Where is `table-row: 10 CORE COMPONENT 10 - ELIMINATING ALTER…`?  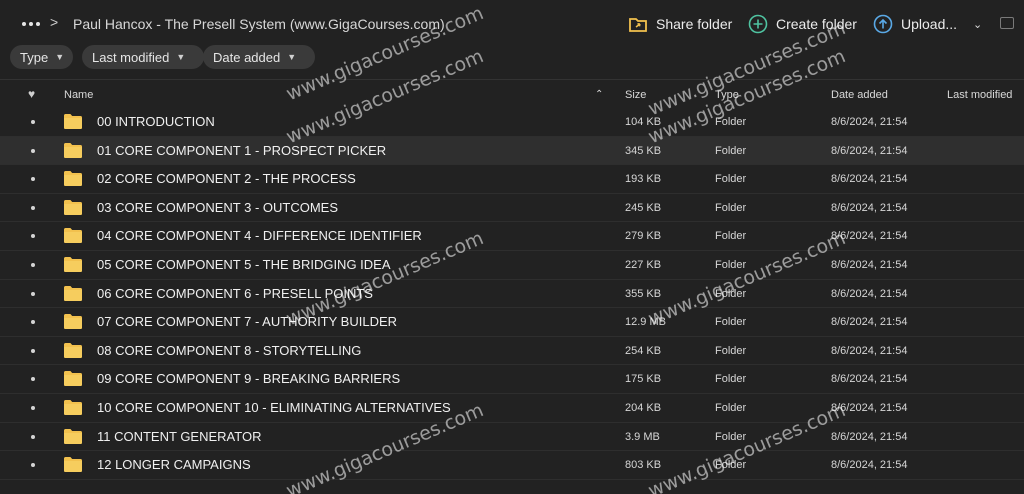
table-row: 10 CORE COMPONENT 10 - ELIMINATING ALTER… is located at coordinates (512, 408).